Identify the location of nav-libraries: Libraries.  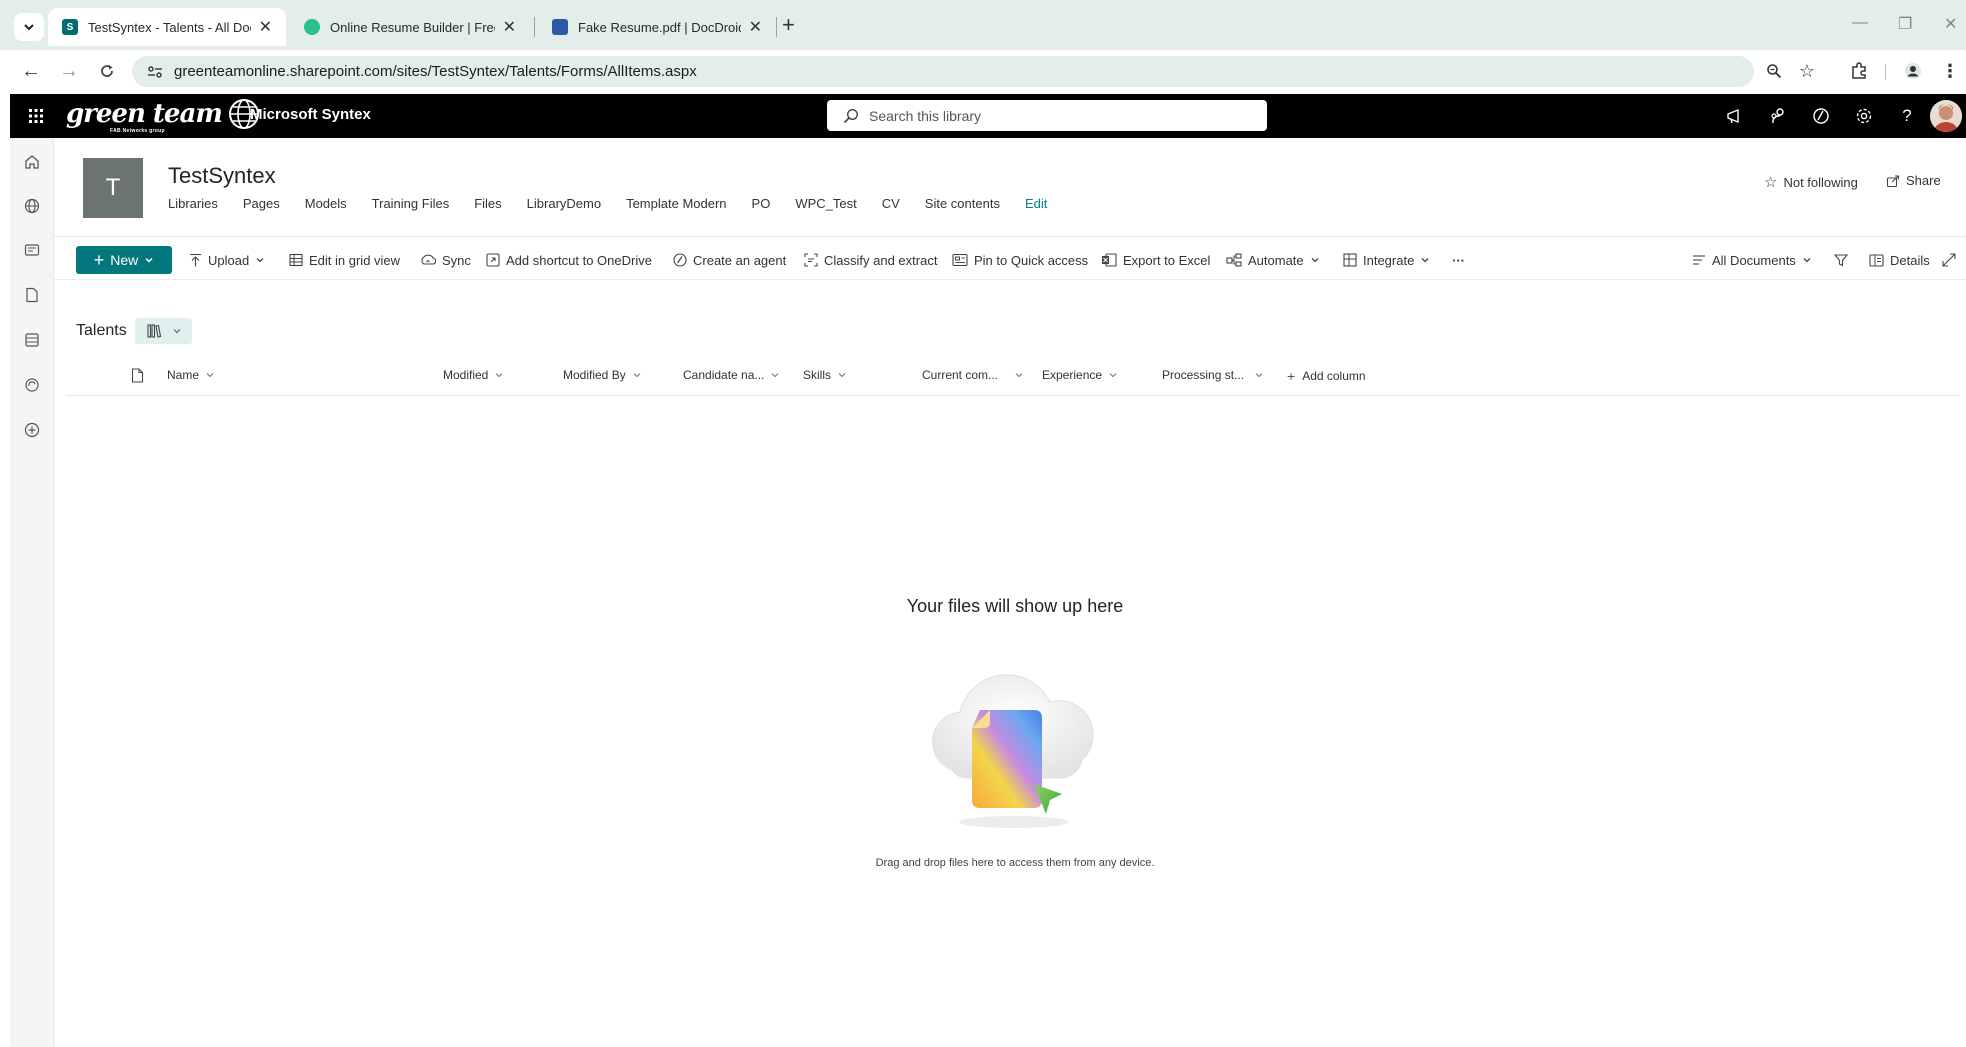
(193, 203).